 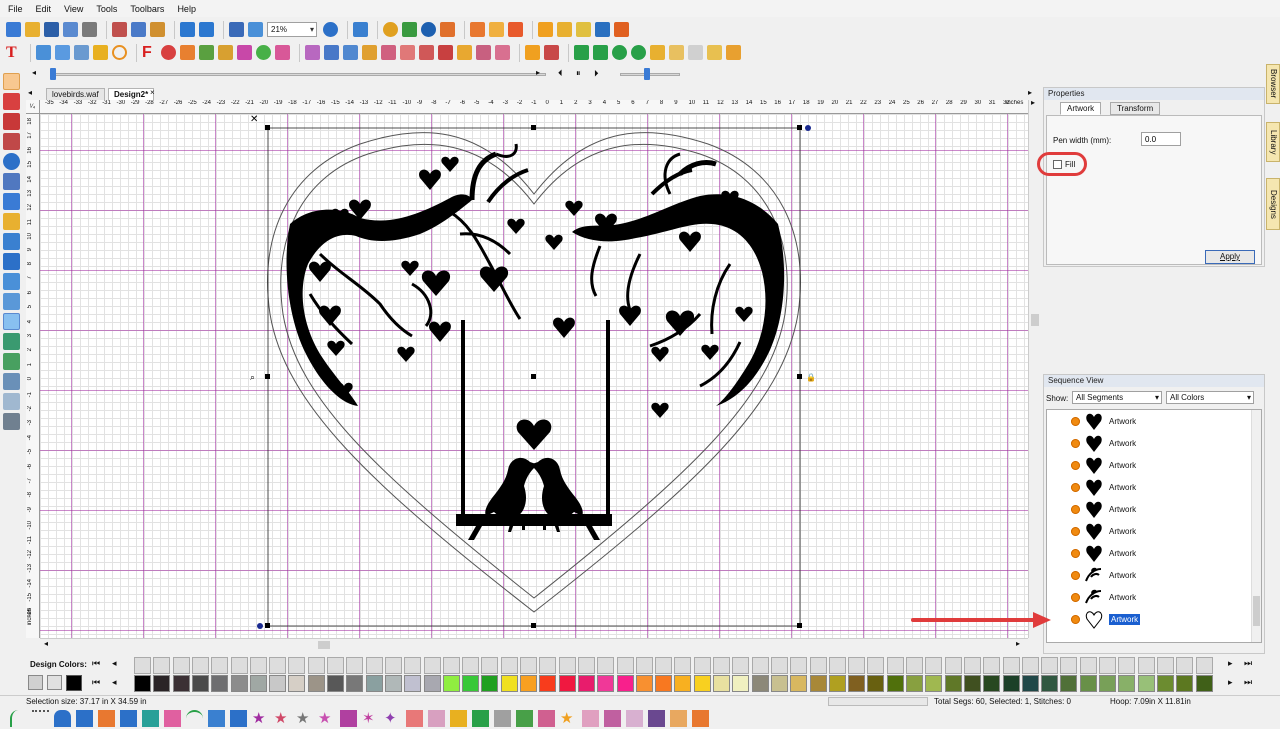 I want to click on grid-icon, so click(x=11, y=261).